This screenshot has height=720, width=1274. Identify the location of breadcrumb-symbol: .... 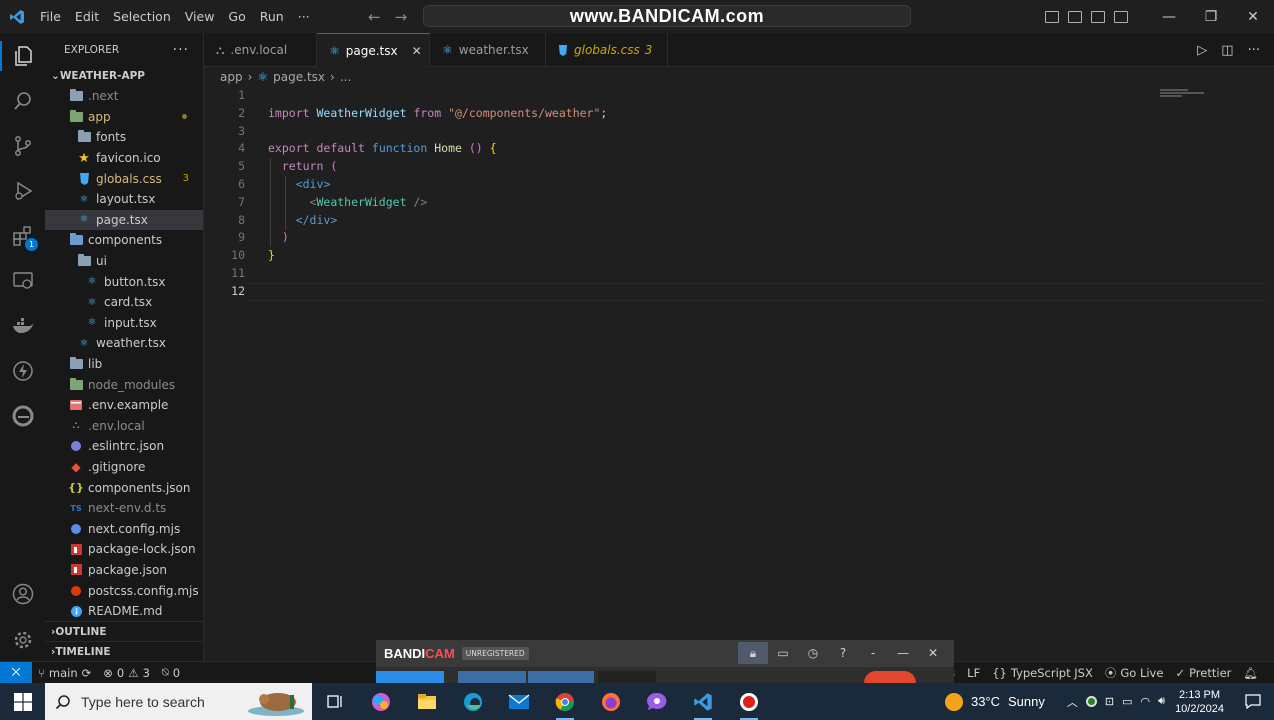
(345, 77).